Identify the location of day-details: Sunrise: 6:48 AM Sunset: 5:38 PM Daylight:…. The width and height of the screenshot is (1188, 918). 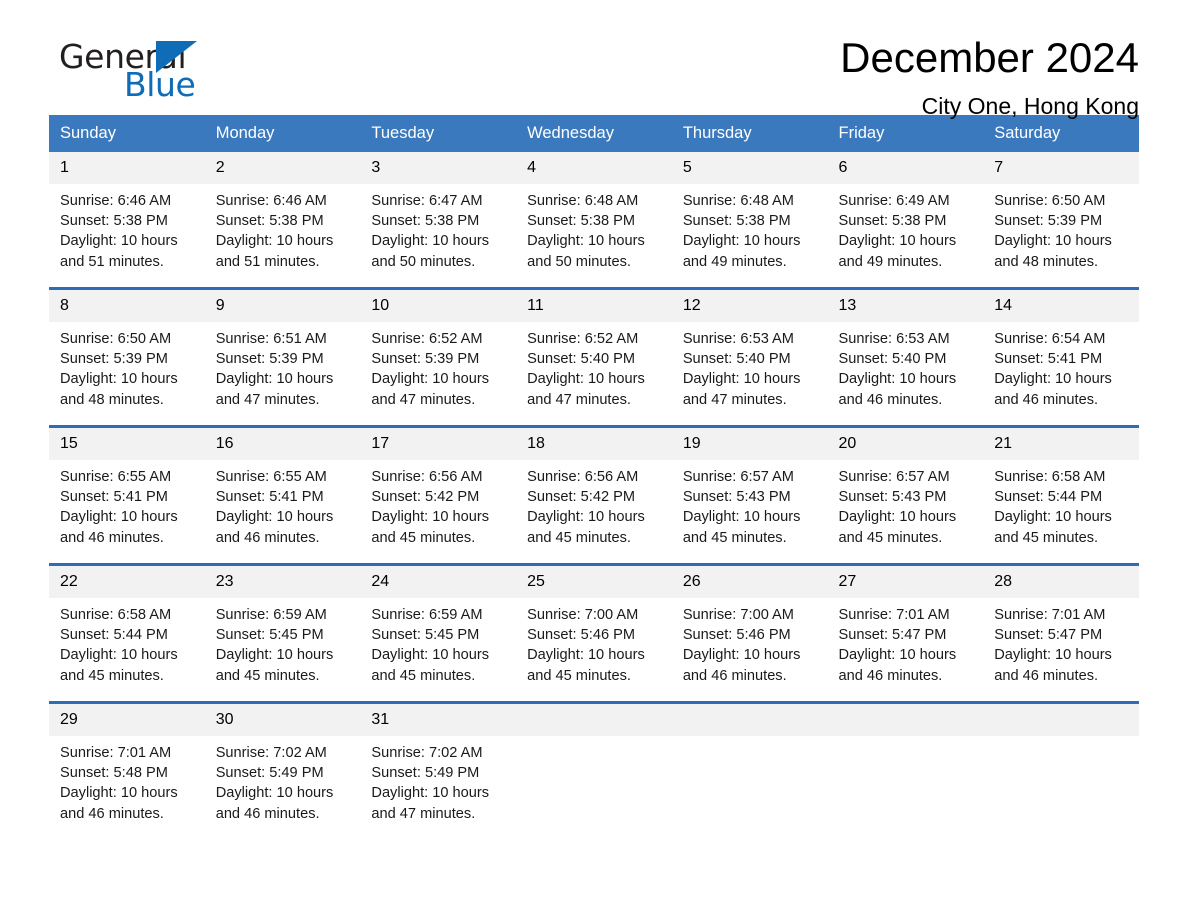
(750, 228).